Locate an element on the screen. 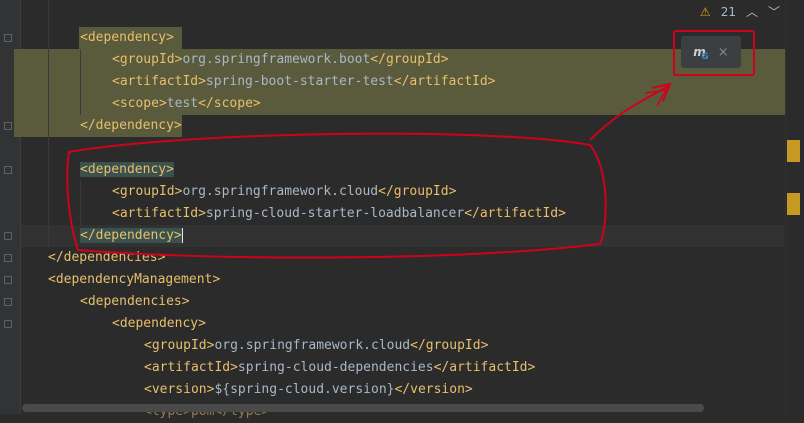  close-icon: × is located at coordinates (723, 52).